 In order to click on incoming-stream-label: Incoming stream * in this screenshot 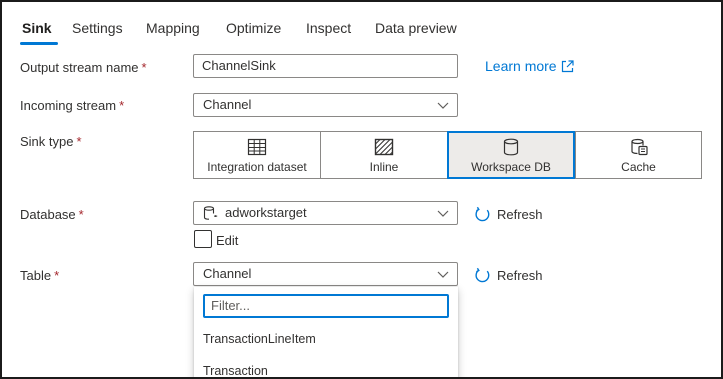, I will do `click(72, 105)`.